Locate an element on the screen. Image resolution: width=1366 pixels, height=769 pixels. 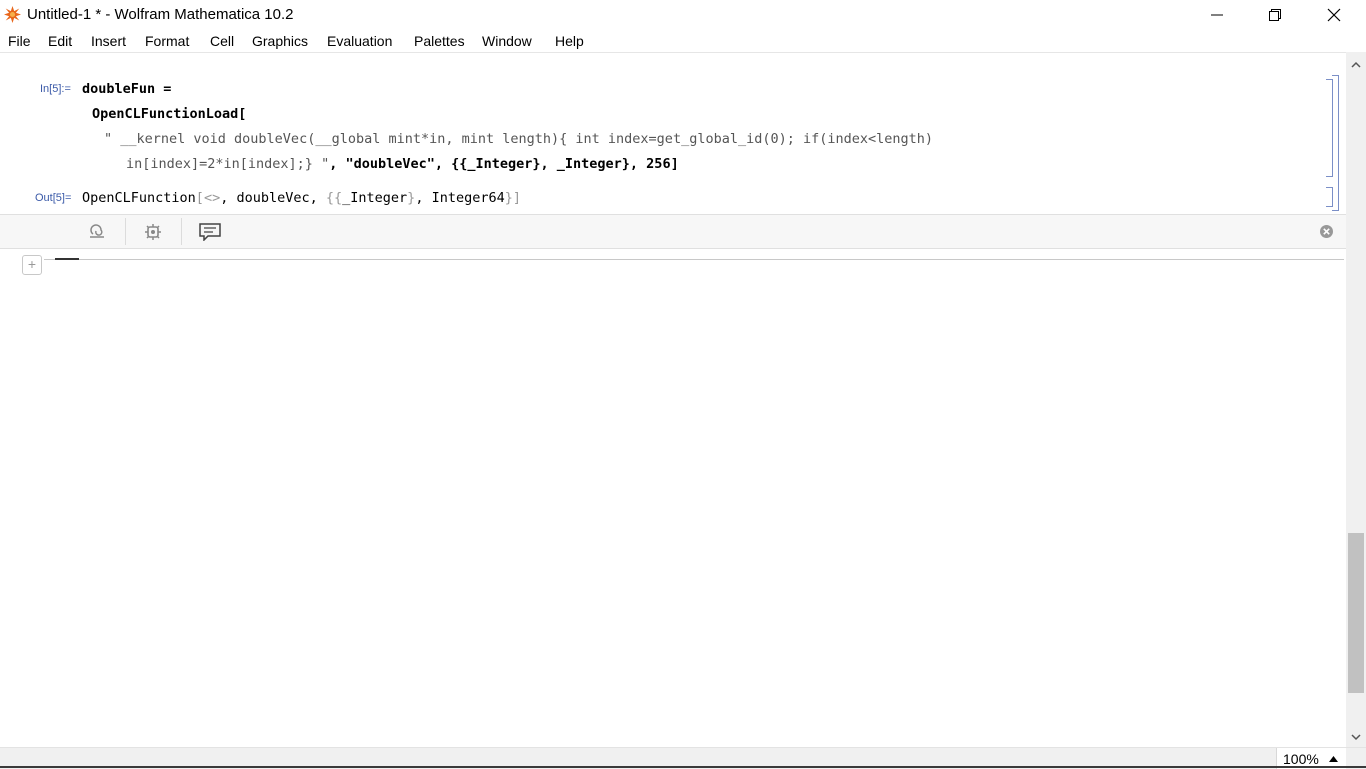
kernel-string-end: in[index]=2*in[index];} " is located at coordinates (228, 164).